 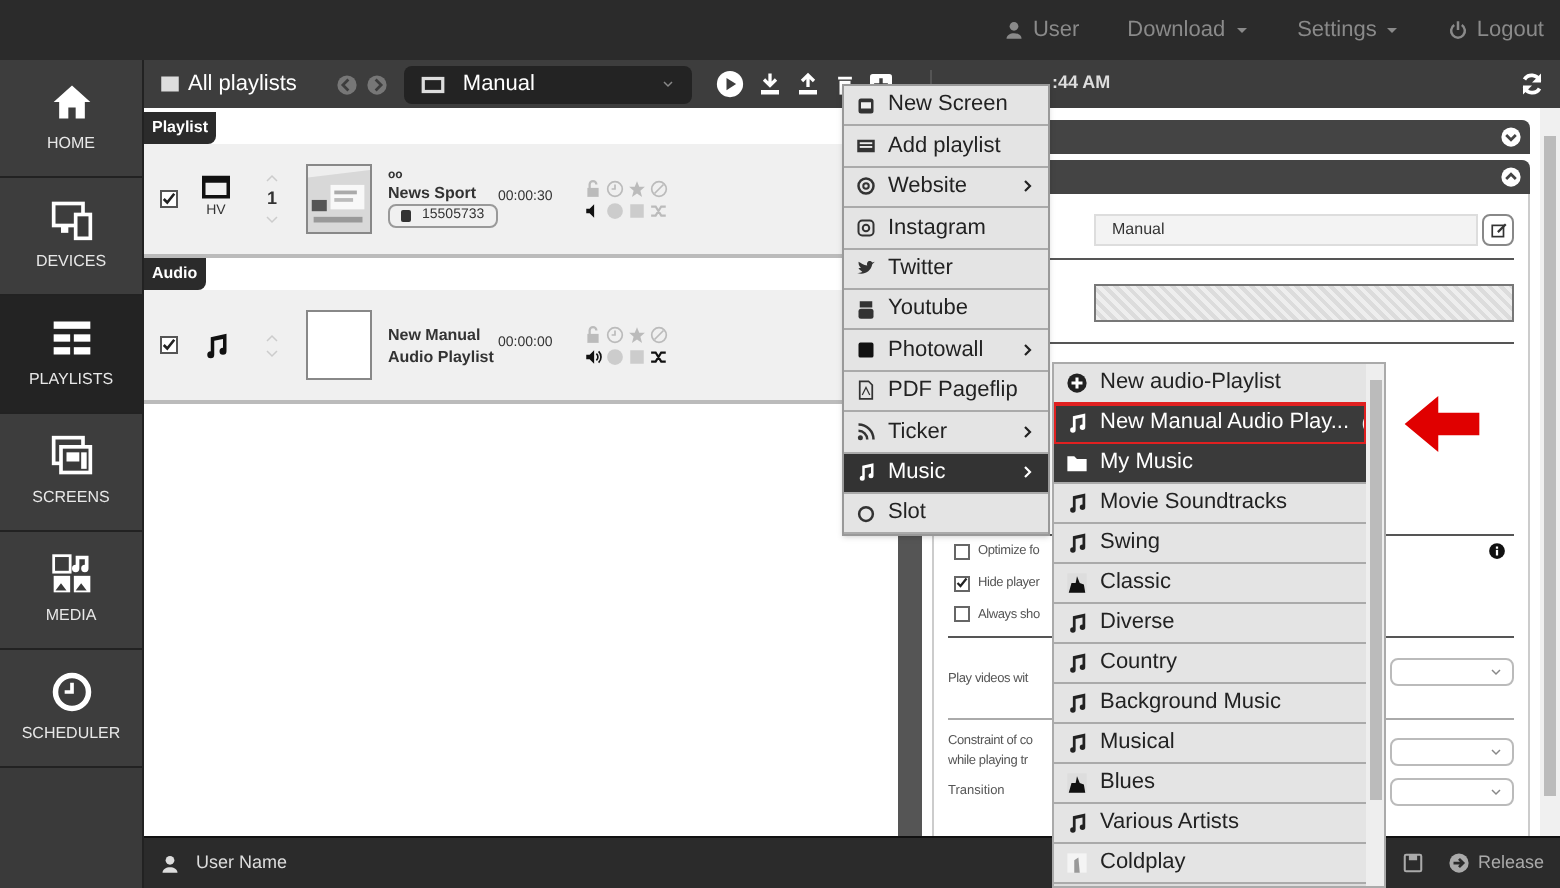 What do you see at coordinates (946, 269) in the screenshot?
I see `menu-item: Twitter` at bounding box center [946, 269].